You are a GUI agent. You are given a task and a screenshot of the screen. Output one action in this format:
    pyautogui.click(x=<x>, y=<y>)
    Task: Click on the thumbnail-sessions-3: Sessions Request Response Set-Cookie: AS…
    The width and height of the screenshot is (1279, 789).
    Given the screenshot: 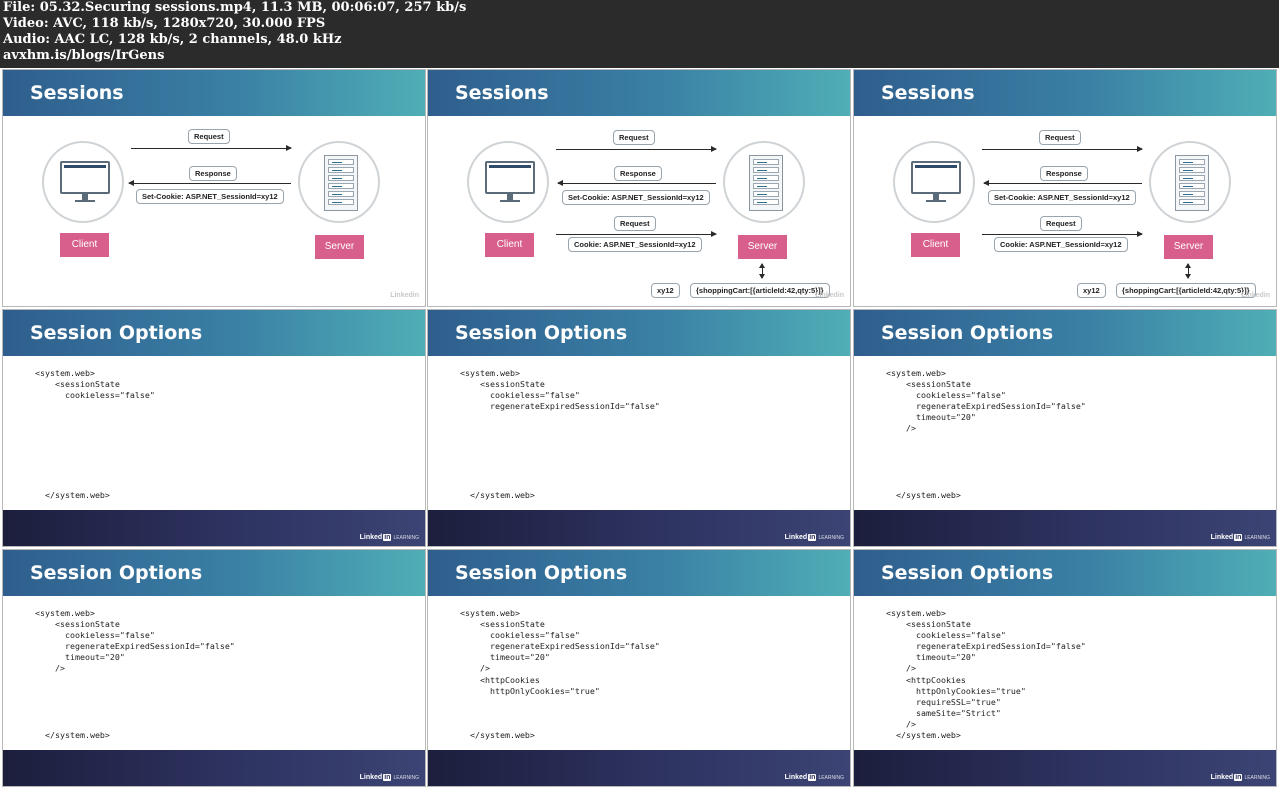 What is the action you would take?
    pyautogui.click(x=1065, y=188)
    